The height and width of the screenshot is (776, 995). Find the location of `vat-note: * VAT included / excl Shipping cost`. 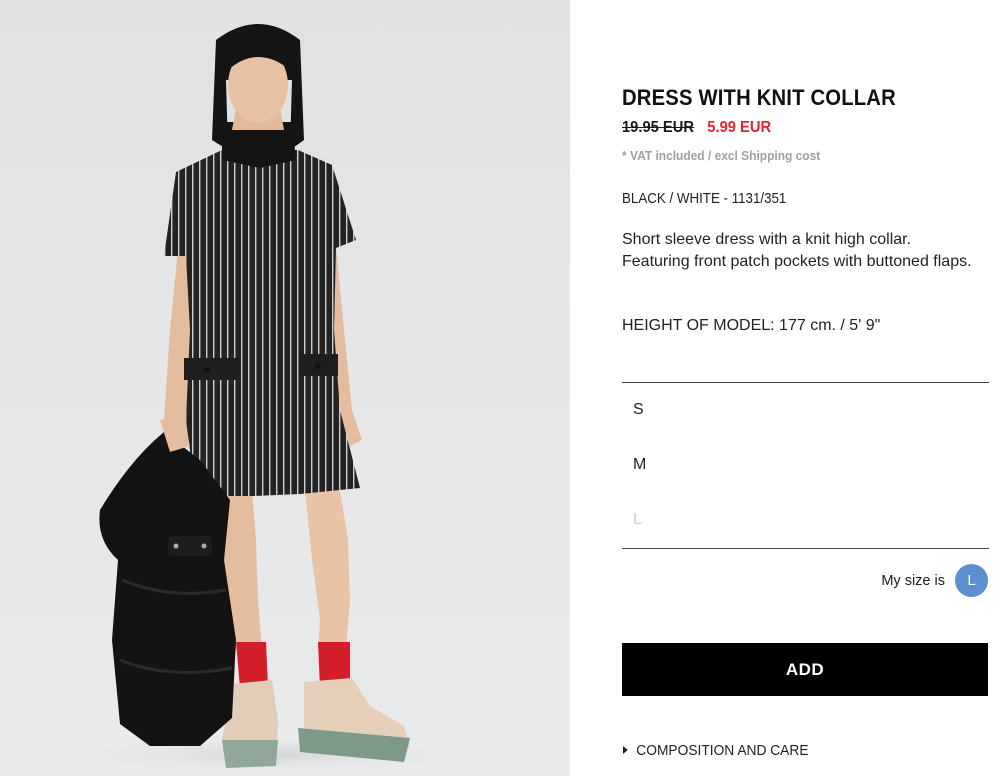

vat-note: * VAT included / excl Shipping cost is located at coordinates (721, 155).